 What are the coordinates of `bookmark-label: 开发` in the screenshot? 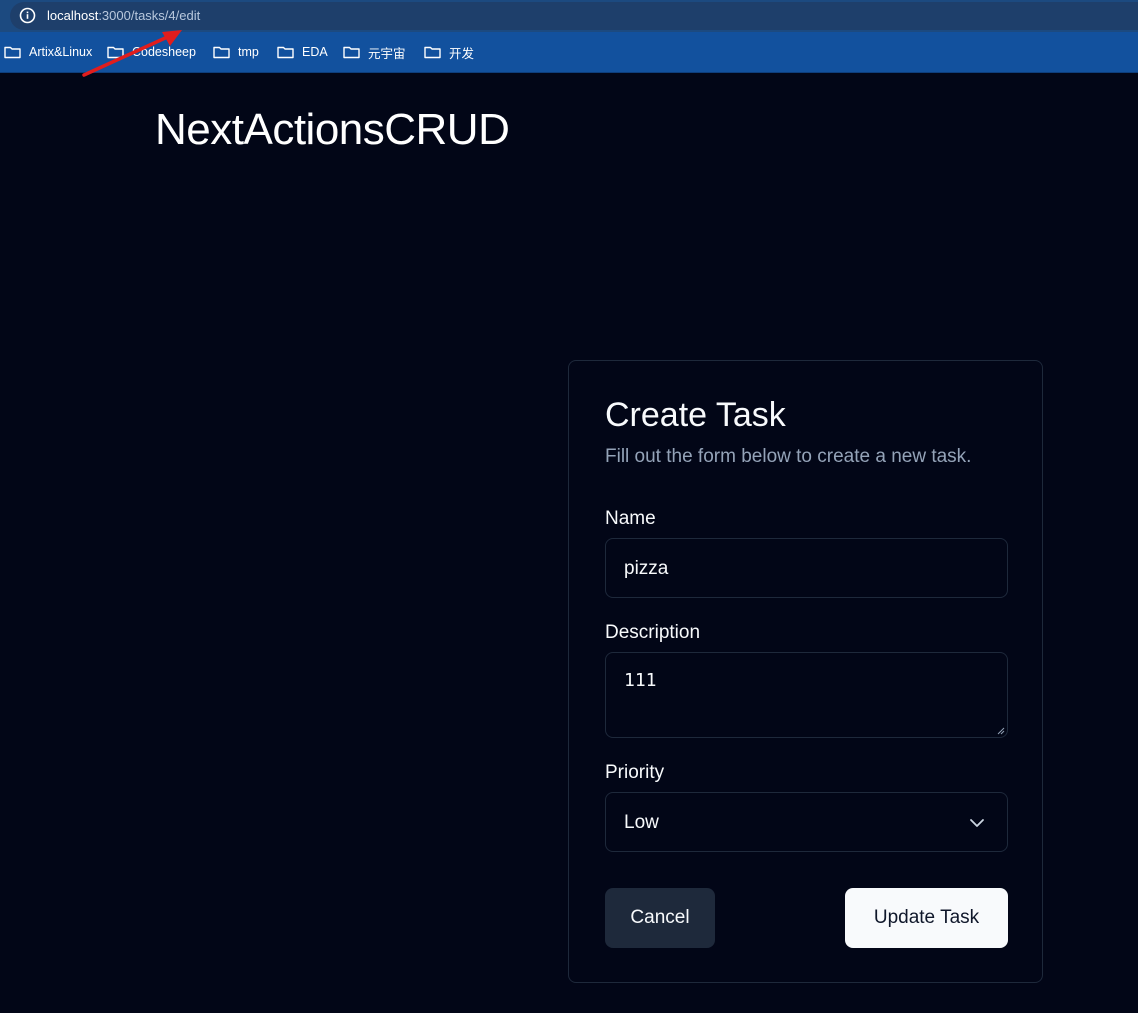 It's located at (462, 53).